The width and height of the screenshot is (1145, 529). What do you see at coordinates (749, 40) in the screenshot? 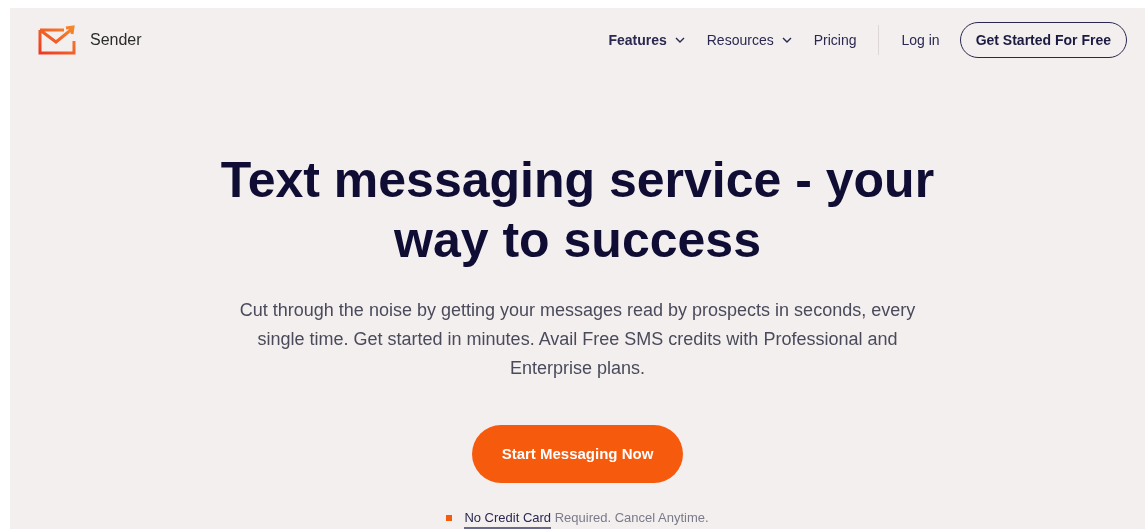
I see `nav-link: Resources` at bounding box center [749, 40].